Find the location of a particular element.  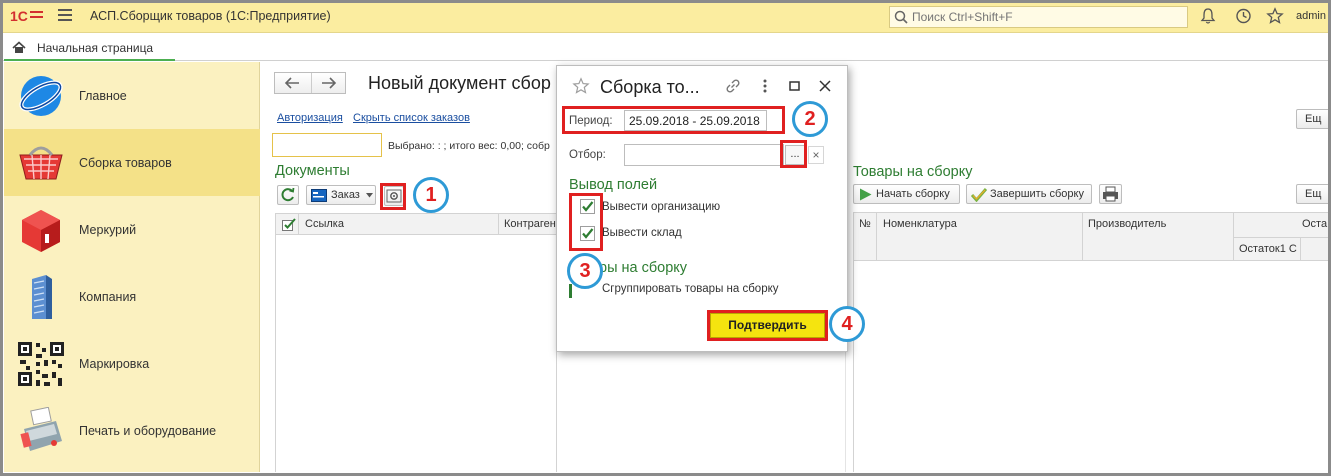

sidebar-item-label: Компания is located at coordinates (108, 297).